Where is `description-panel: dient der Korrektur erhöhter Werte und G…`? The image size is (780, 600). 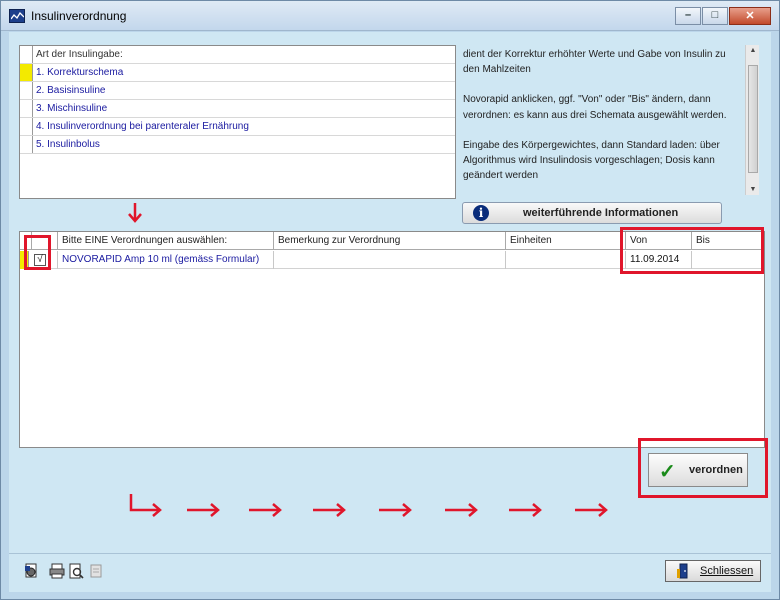 description-panel: dient der Korrektur erhöhter Werte und G… is located at coordinates (610, 120).